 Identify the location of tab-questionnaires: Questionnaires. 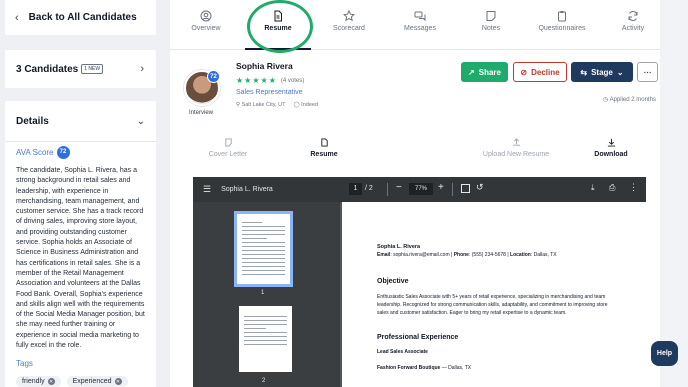
(562, 21).